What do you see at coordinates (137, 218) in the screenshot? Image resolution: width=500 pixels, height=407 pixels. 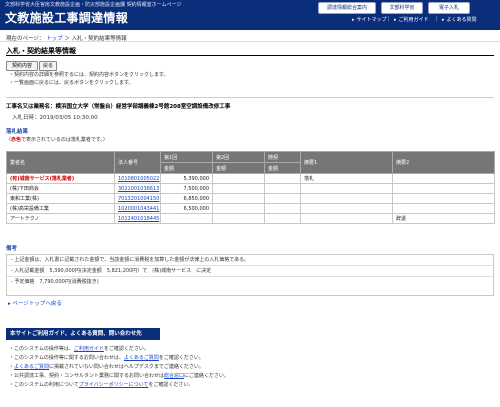 I see `corp-number-link: 1012401018445` at bounding box center [137, 218].